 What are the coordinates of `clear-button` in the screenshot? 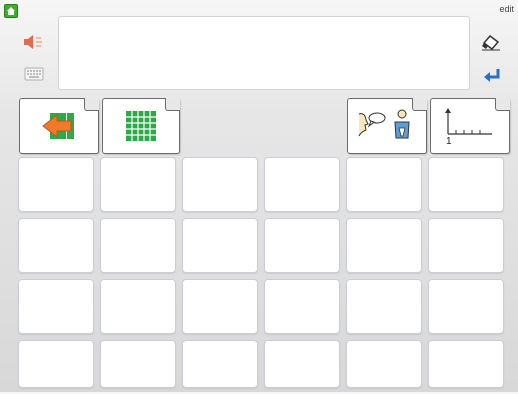 It's located at (491, 43).